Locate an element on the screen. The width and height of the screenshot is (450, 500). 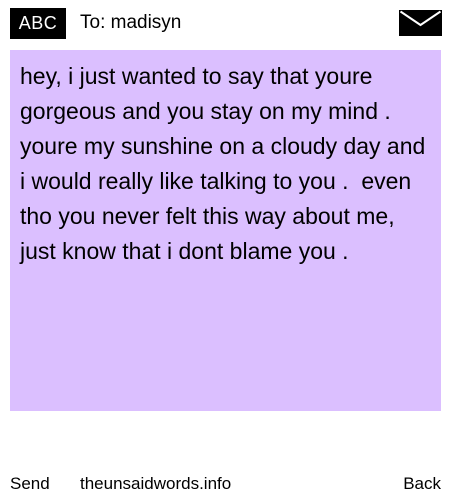
envelope-icon is located at coordinates (420, 23).